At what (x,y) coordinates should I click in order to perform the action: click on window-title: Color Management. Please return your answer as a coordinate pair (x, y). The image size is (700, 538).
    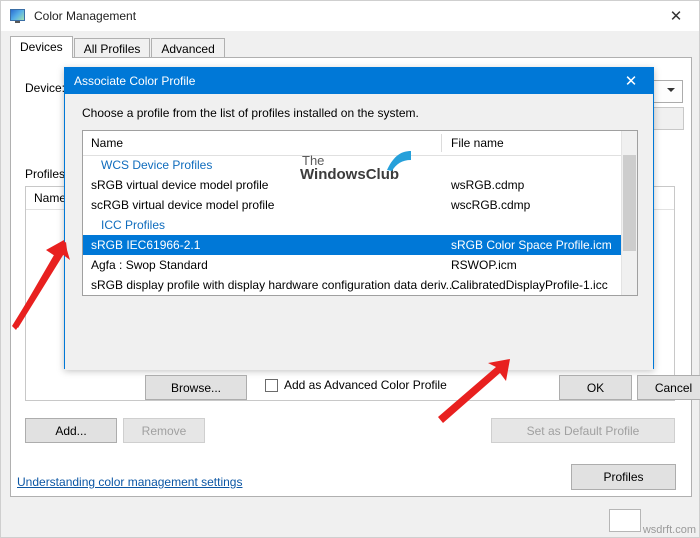
    Looking at the image, I should click on (85, 16).